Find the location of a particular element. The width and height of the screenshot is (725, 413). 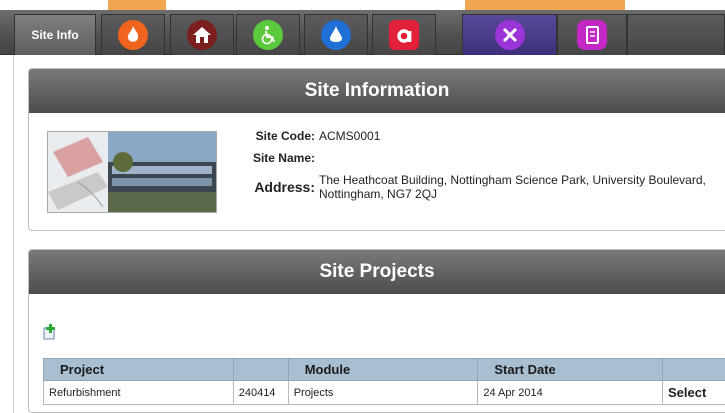

project-cell: Refurbishment is located at coordinates (138, 392).